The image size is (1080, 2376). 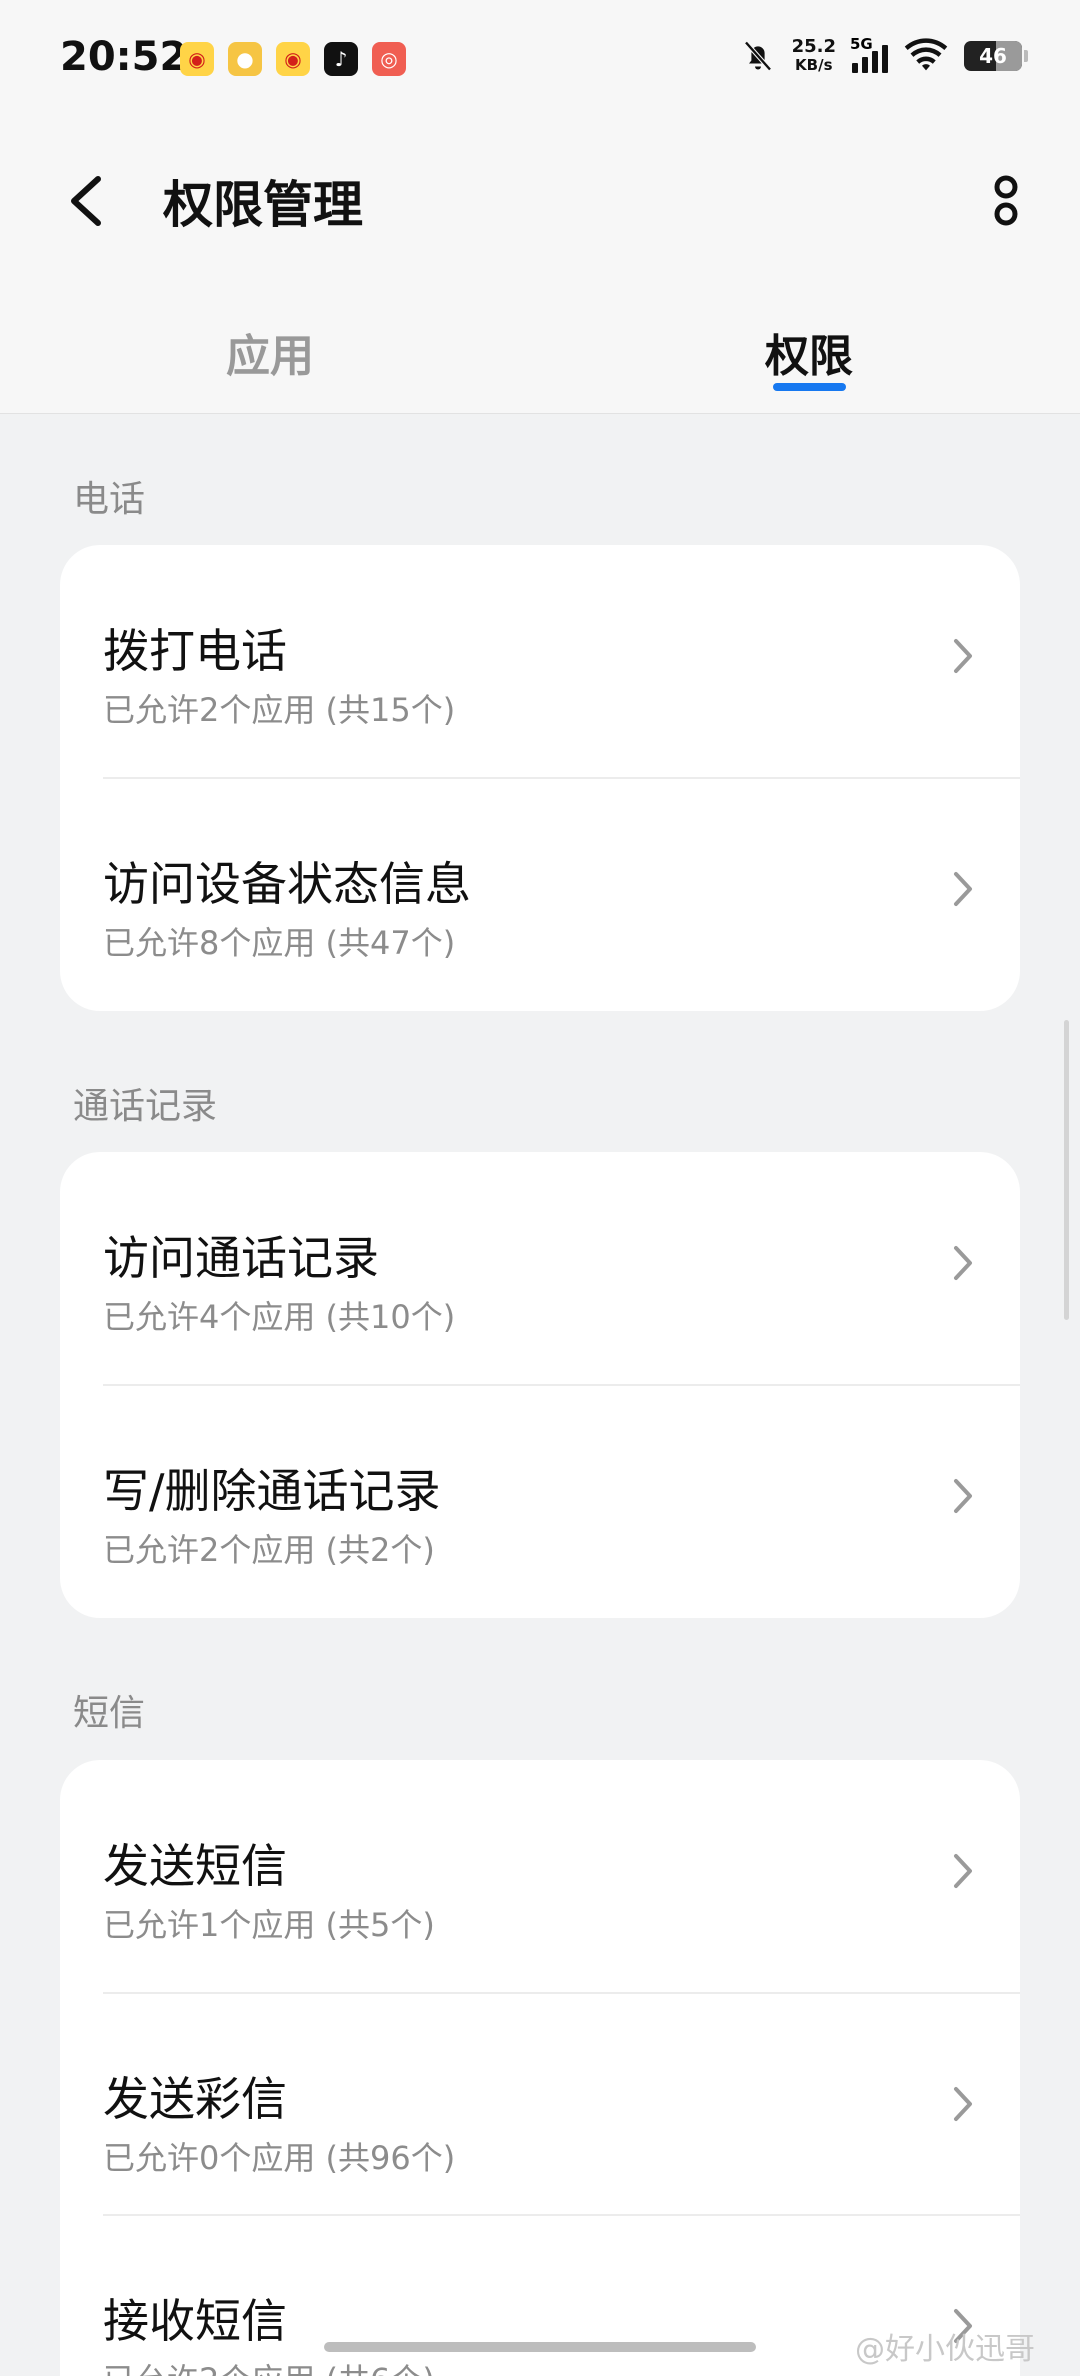 I want to click on permission-title: 发送彩信, so click(x=195, y=2099).